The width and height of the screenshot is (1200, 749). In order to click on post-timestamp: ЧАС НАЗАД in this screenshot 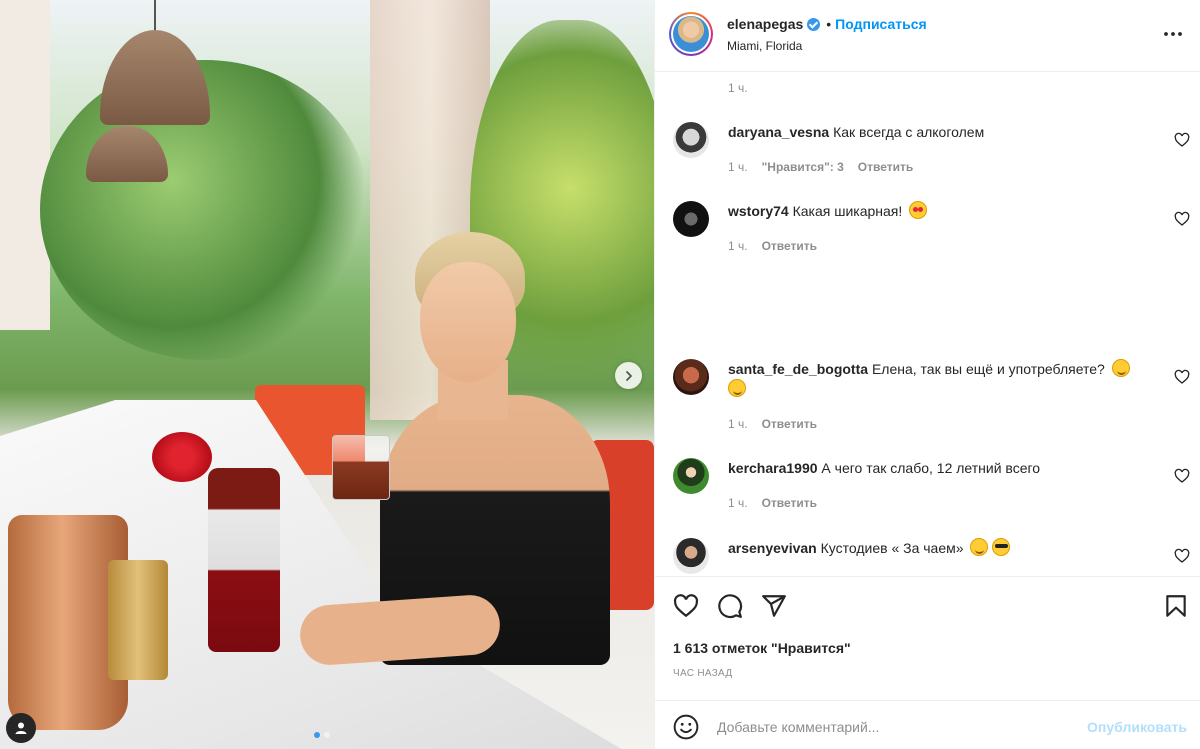, I will do `click(702, 673)`.